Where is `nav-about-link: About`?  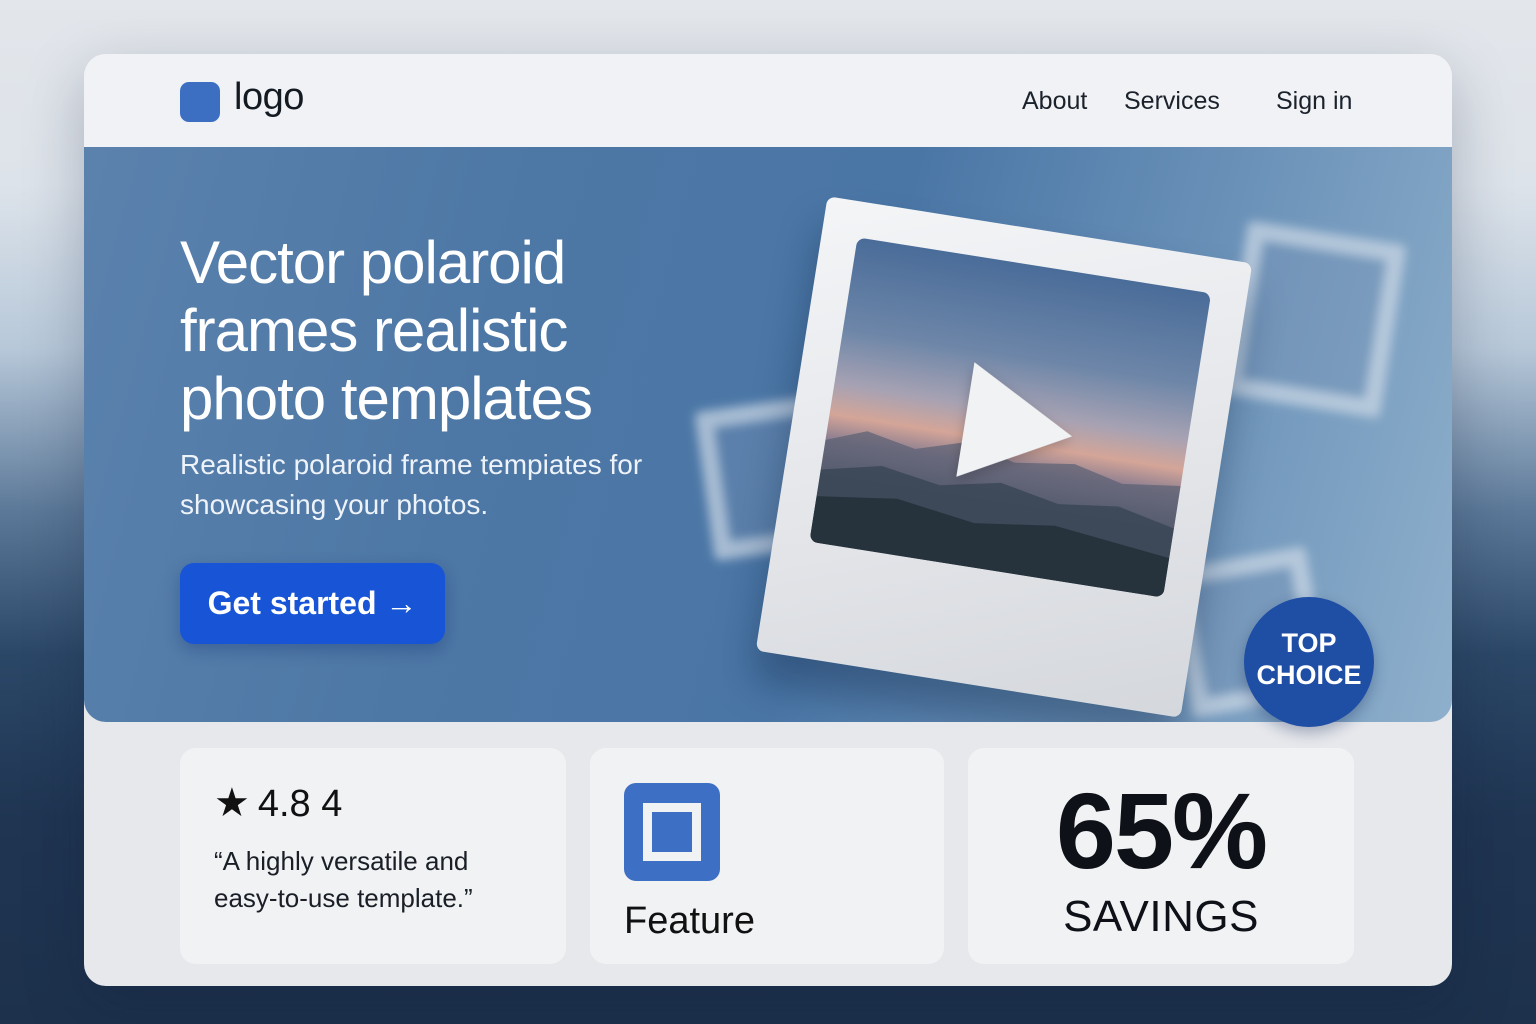 nav-about-link: About is located at coordinates (1054, 101).